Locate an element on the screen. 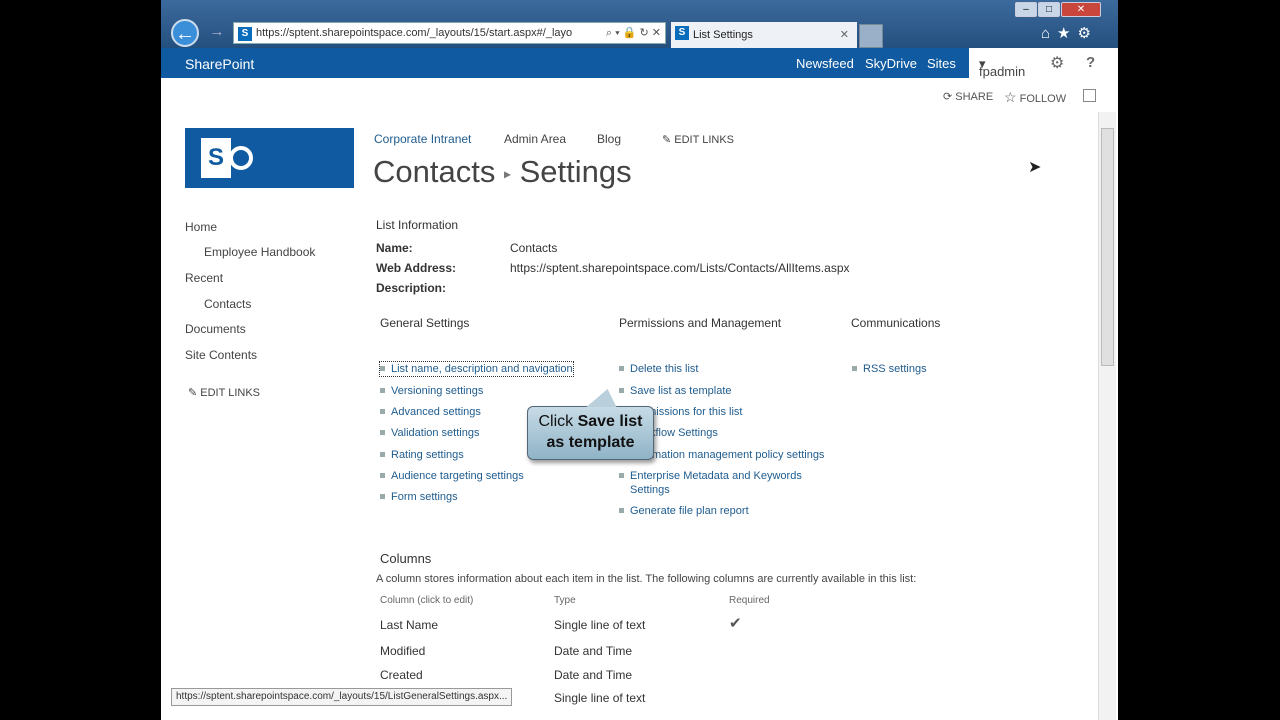 This screenshot has width=1280, height=720. permissions-heading: Permissions and Management is located at coordinates (700, 323).